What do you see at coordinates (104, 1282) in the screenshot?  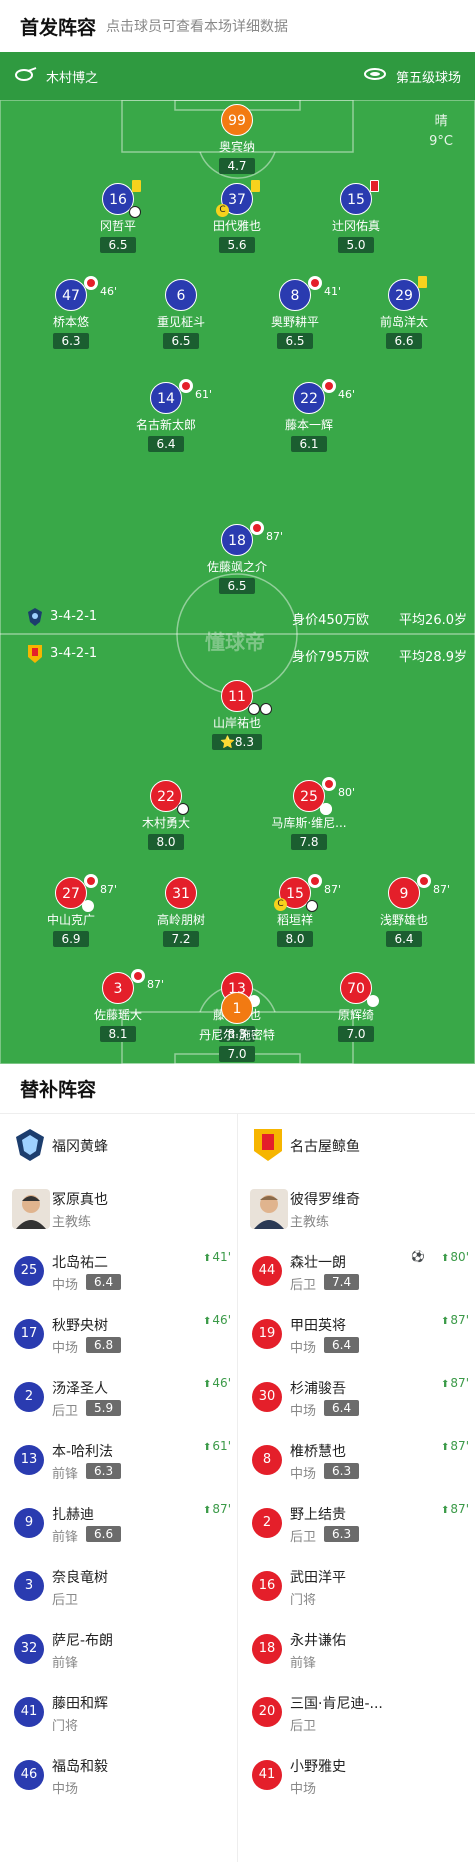 I see `sub-rating: 6.4` at bounding box center [104, 1282].